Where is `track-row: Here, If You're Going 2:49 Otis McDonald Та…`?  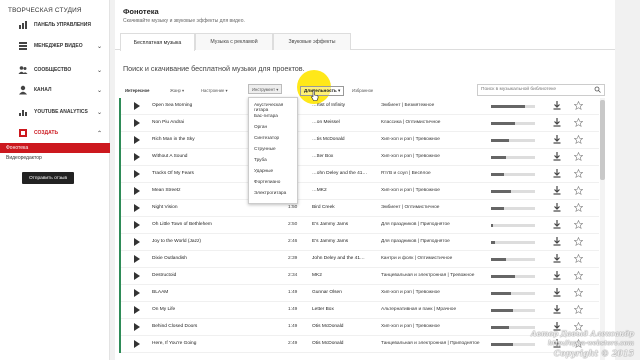 track-row: Here, If You're Going 2:49 Otis McDonald Та… is located at coordinates (359, 344).